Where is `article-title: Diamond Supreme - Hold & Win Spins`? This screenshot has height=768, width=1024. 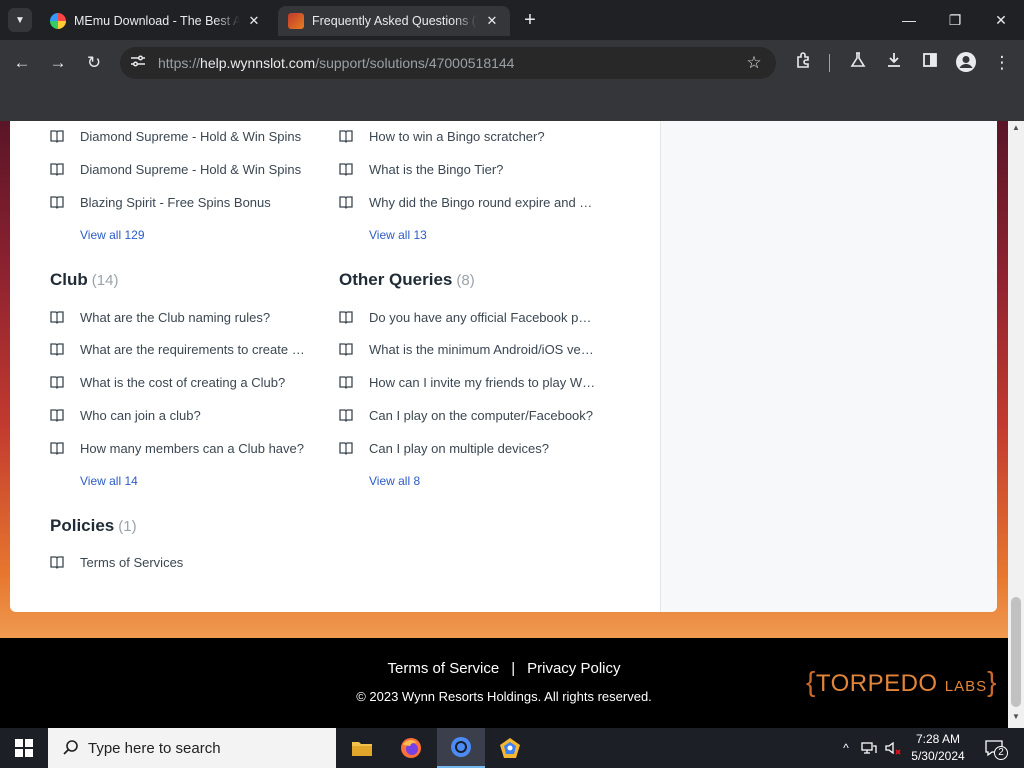
article-title: Diamond Supreme - Hold & Win Spins is located at coordinates (191, 169).